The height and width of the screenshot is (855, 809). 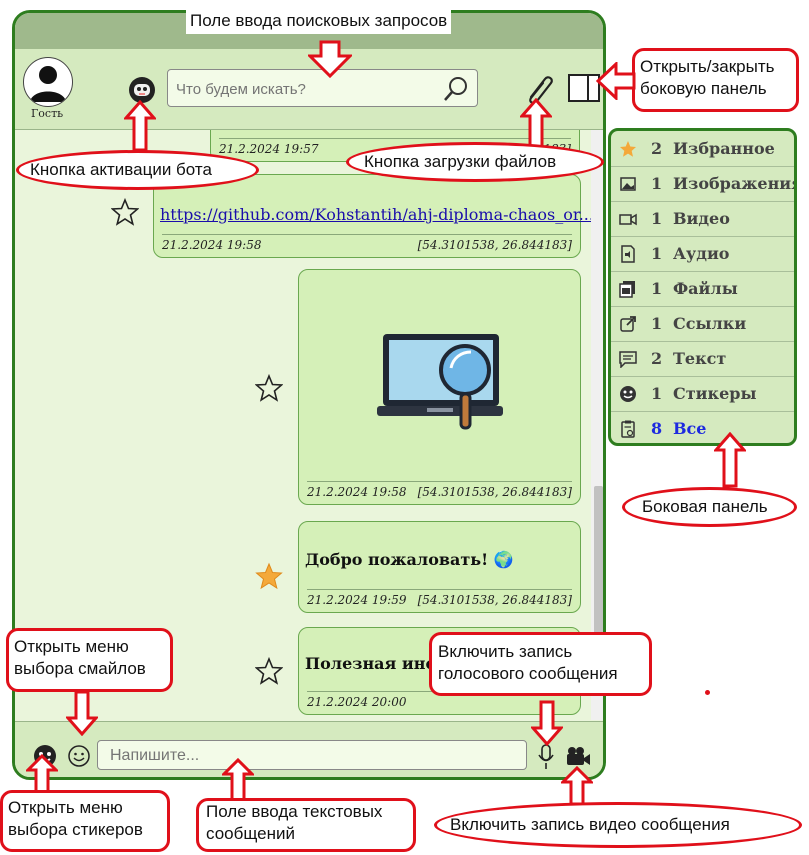 I want to click on text-icon, so click(x=628, y=359).